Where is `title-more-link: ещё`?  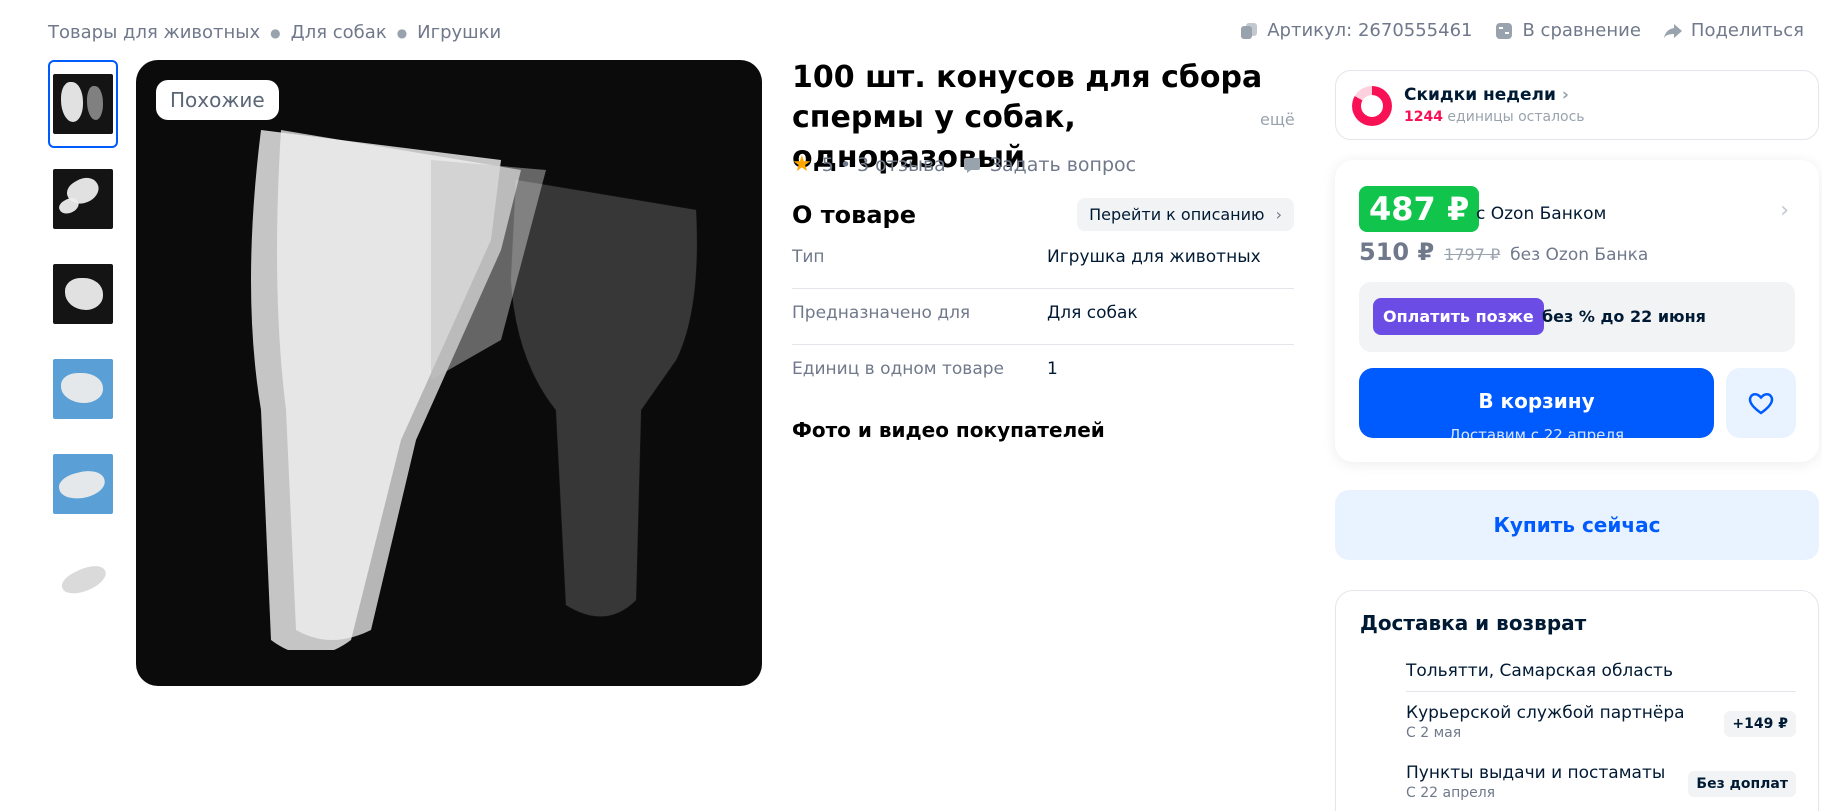 title-more-link: ещё is located at coordinates (1277, 119).